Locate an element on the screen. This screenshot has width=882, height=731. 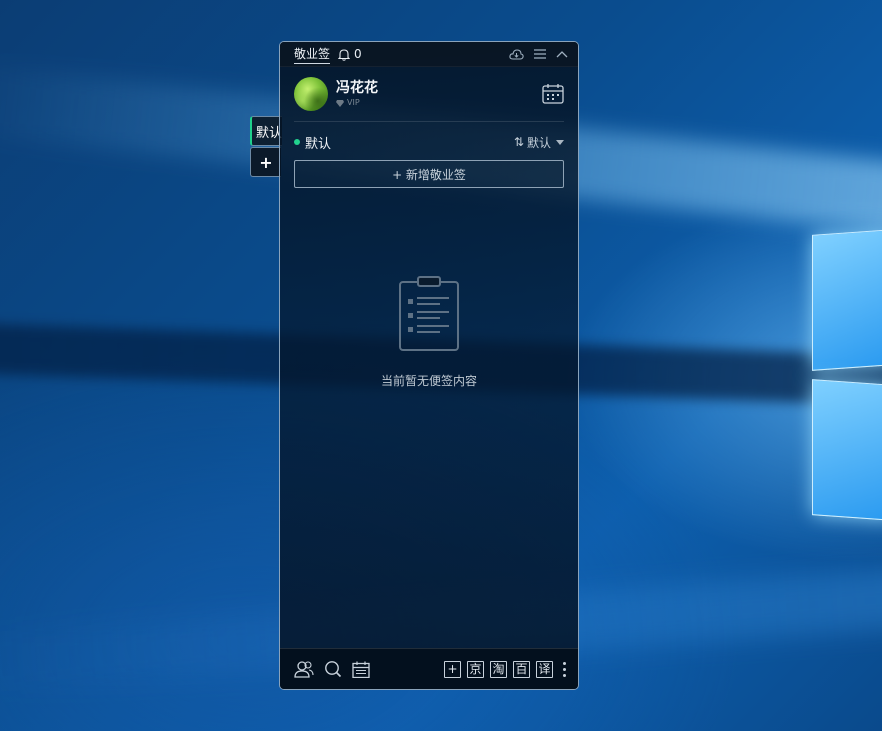
sort-label: 默认 is located at coordinates (538, 142).